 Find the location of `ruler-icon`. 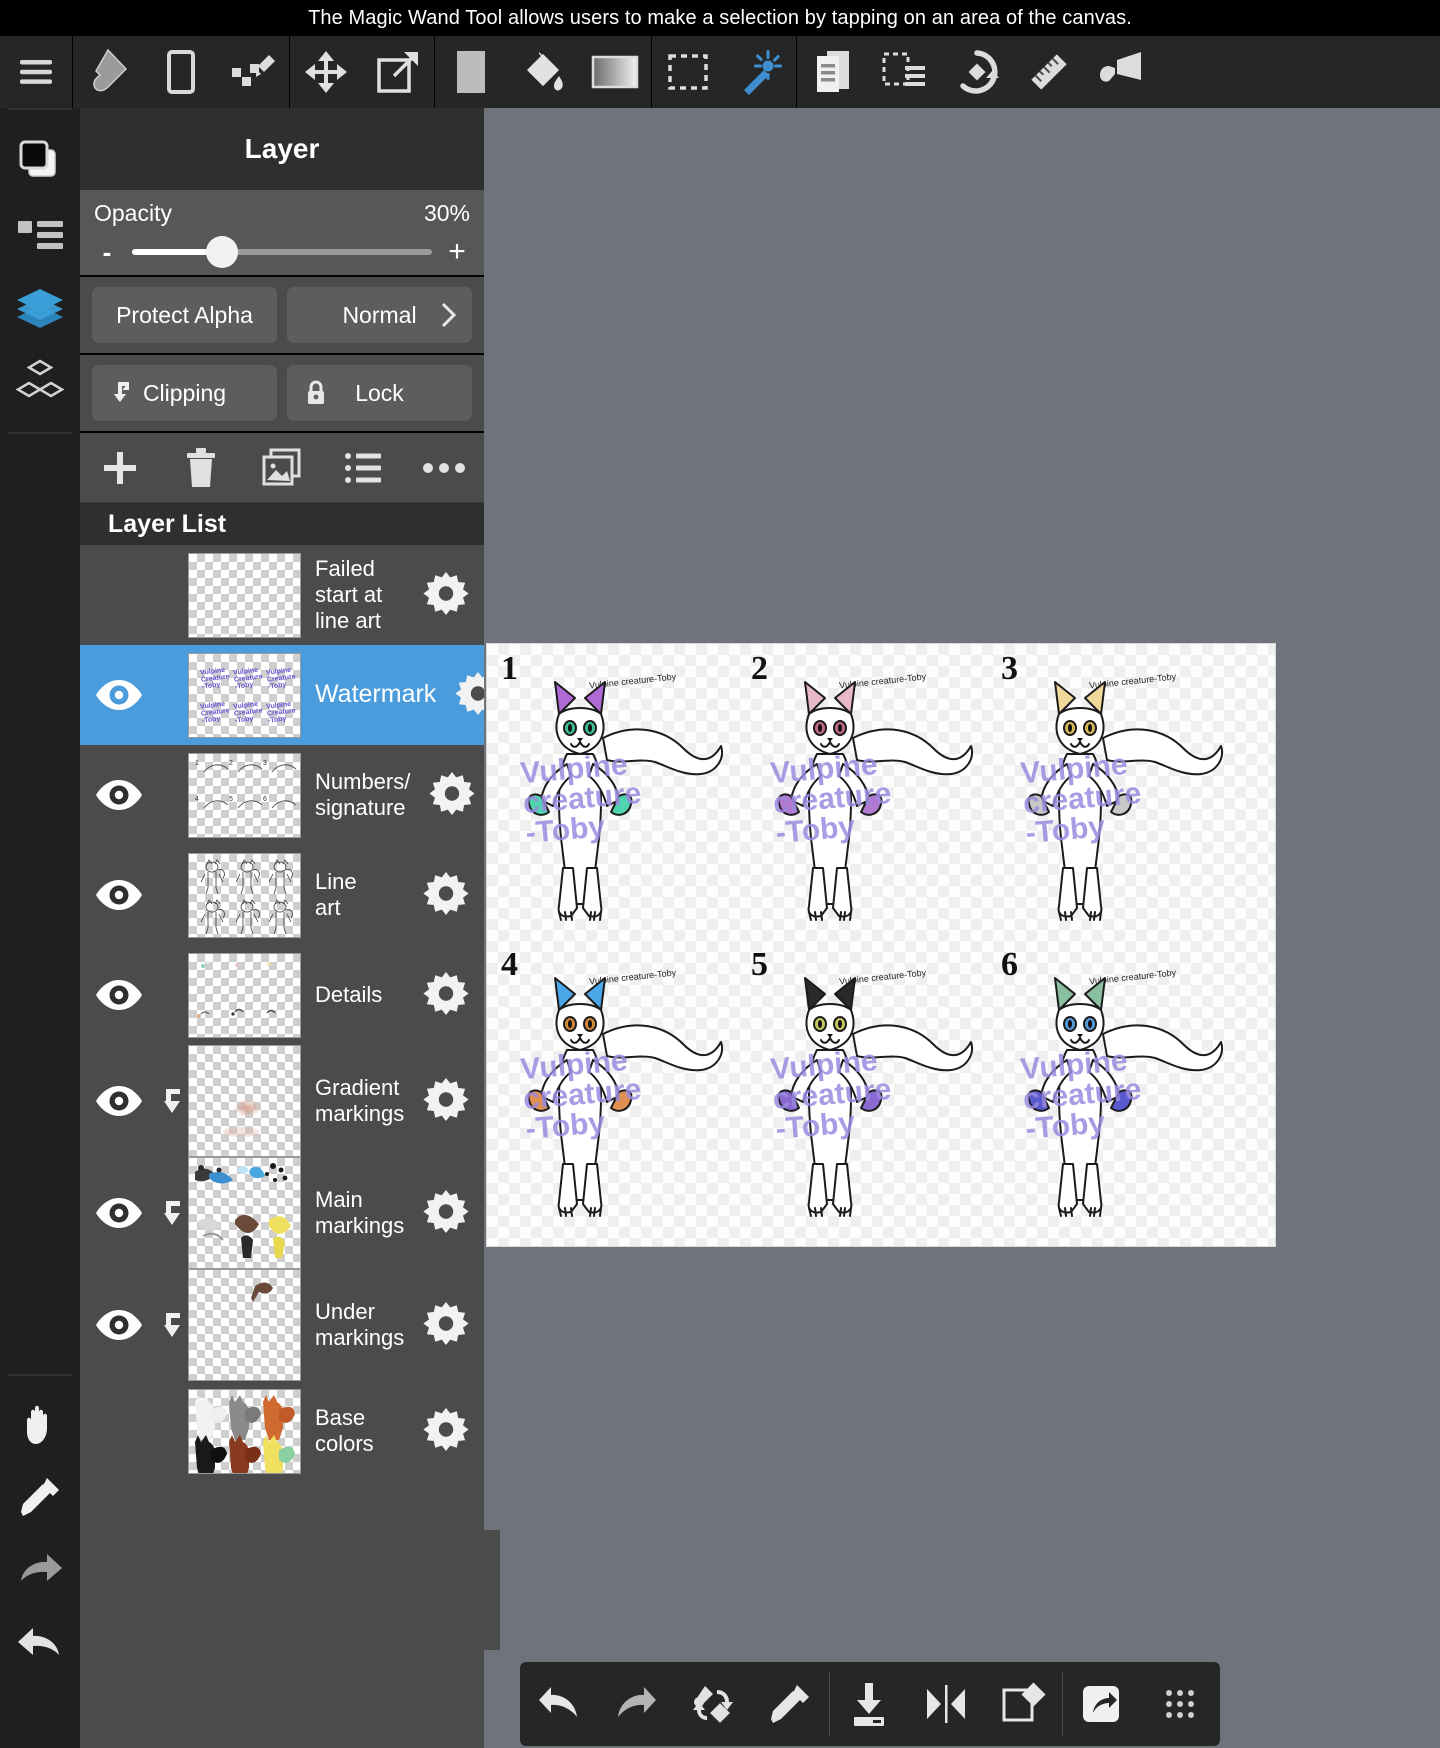

ruler-icon is located at coordinates (1049, 72).